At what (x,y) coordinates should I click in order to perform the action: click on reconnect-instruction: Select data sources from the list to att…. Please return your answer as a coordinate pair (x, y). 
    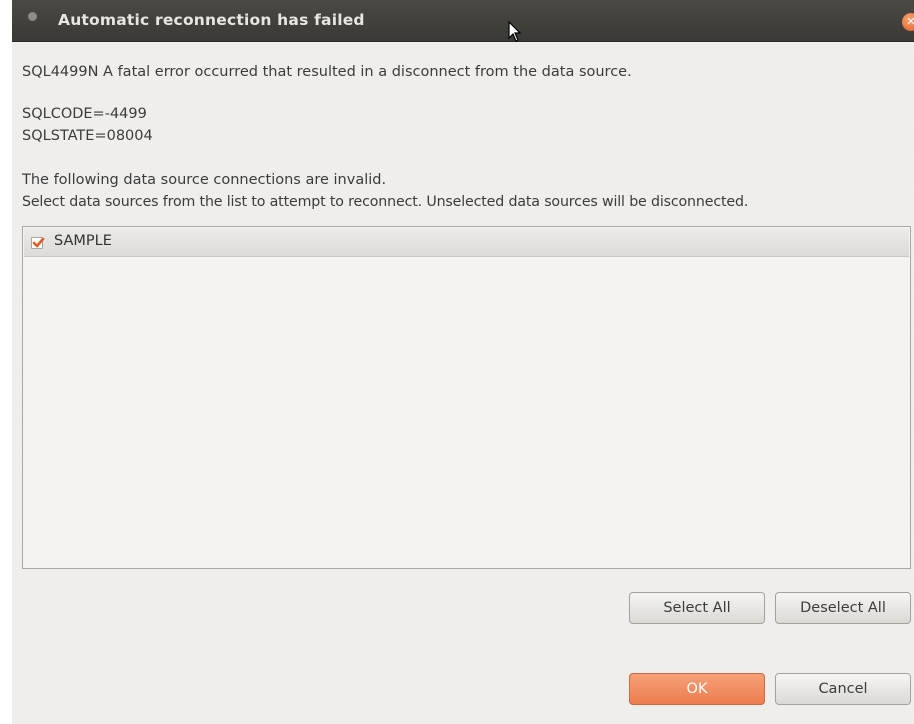
    Looking at the image, I should click on (385, 202).